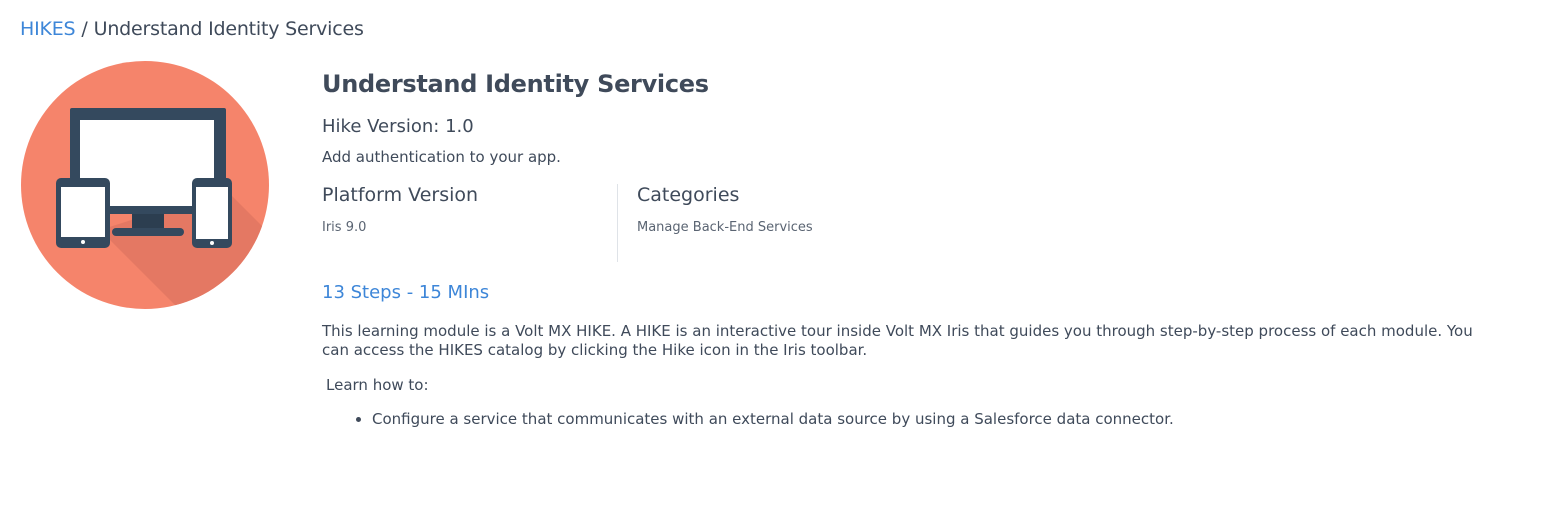  What do you see at coordinates (470, 223) in the screenshot?
I see `platform-version-column: Platform Version Iris 9.0` at bounding box center [470, 223].